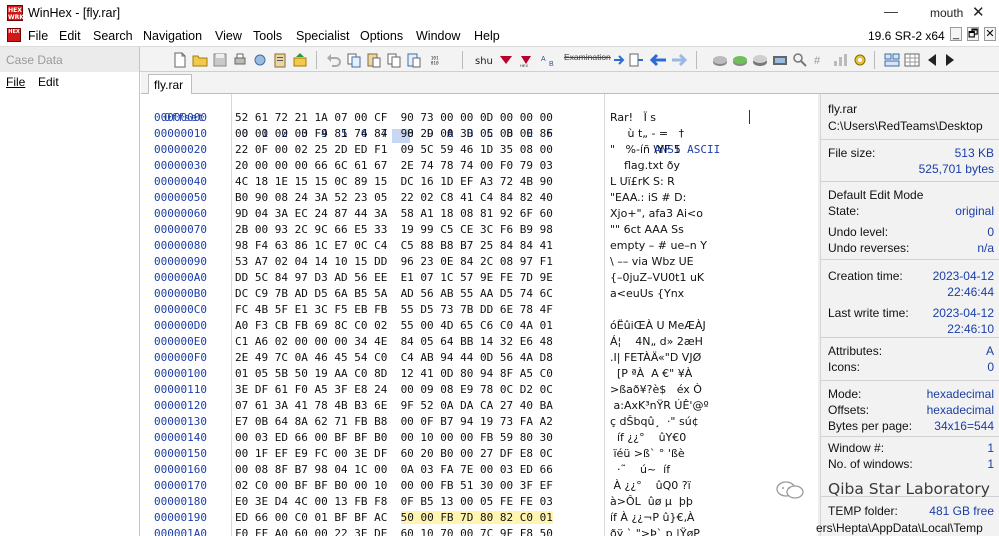 The width and height of the screenshot is (999, 536). Describe the element at coordinates (633, 118) in the screenshot. I see `row-ascii: Rar! Ï s` at that location.